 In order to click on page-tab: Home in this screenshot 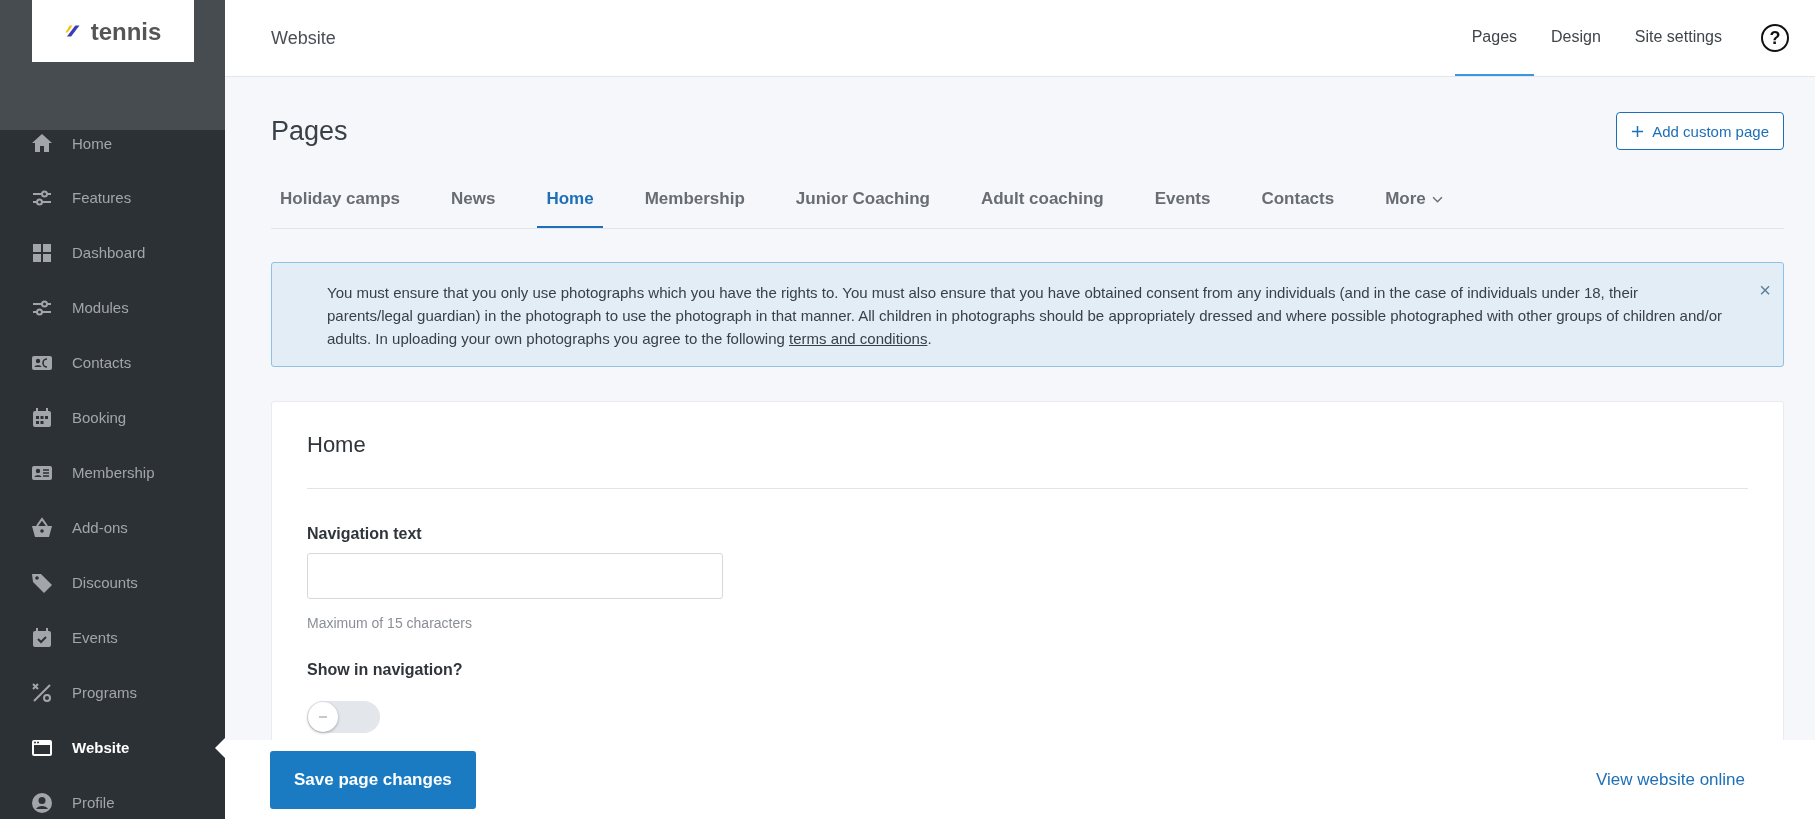, I will do `click(570, 200)`.